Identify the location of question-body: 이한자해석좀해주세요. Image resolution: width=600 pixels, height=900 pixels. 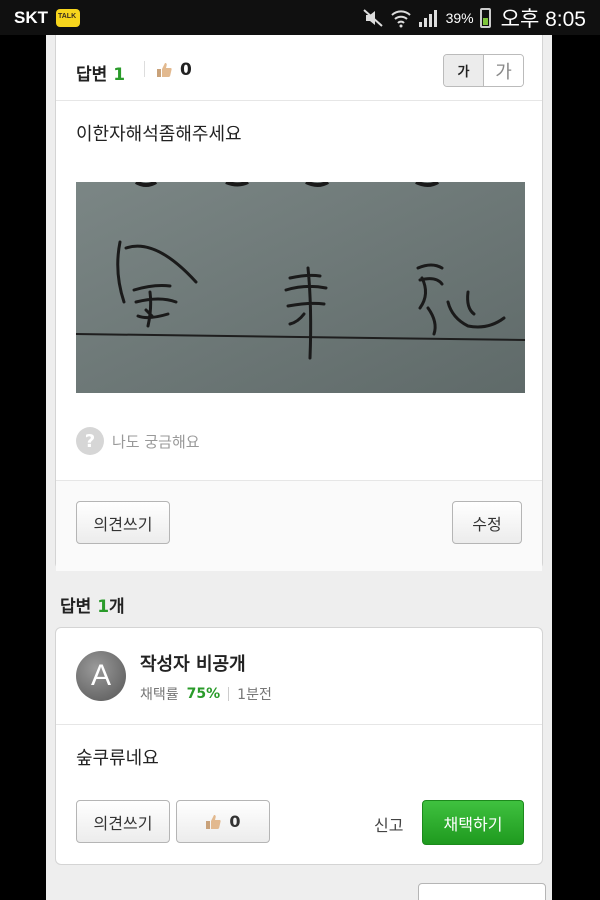
(159, 134).